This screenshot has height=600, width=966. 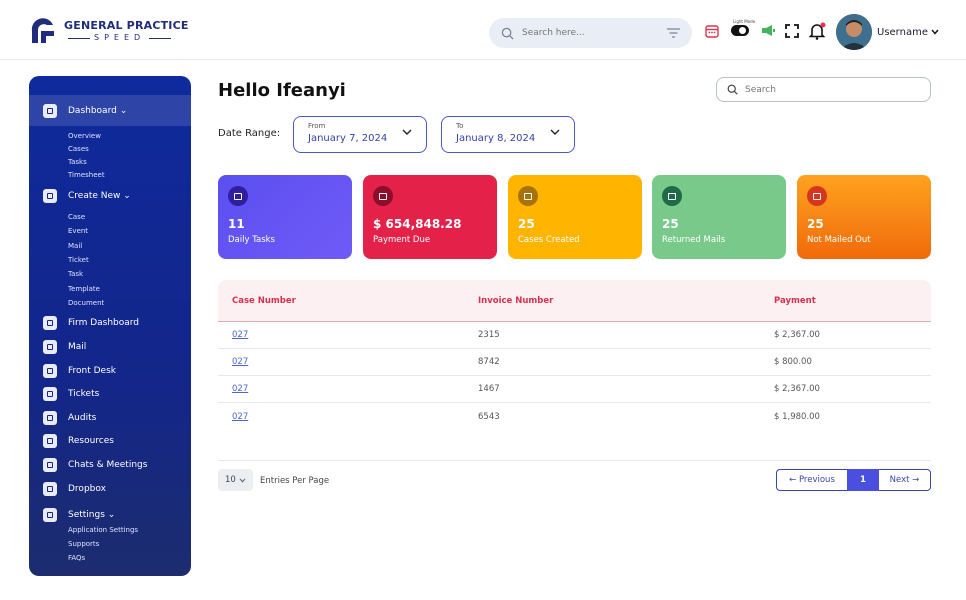 I want to click on dashboard-icon, so click(x=50, y=111).